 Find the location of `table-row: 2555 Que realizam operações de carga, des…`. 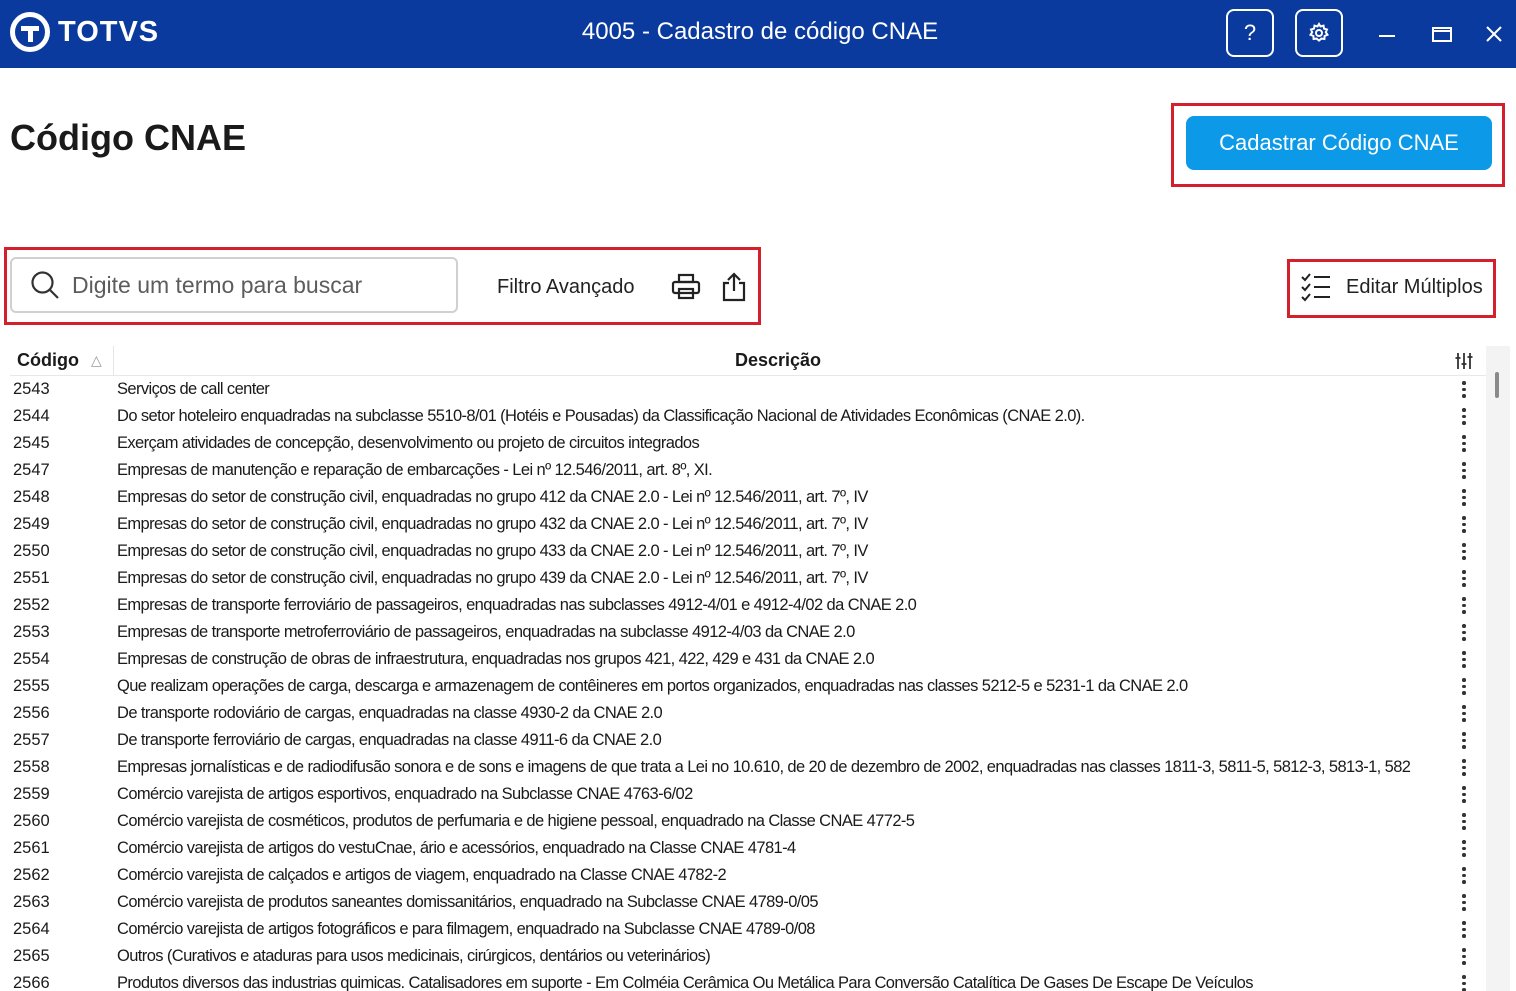

table-row: 2555 Que realizam operações de carga, des… is located at coordinates (748, 686).